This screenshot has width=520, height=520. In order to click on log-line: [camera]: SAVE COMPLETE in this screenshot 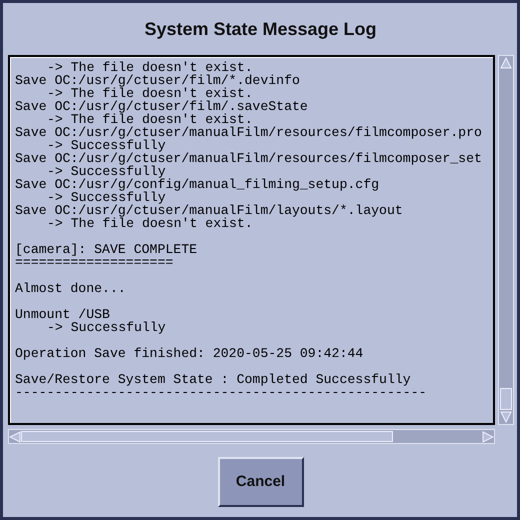, I will do `click(106, 249)`.